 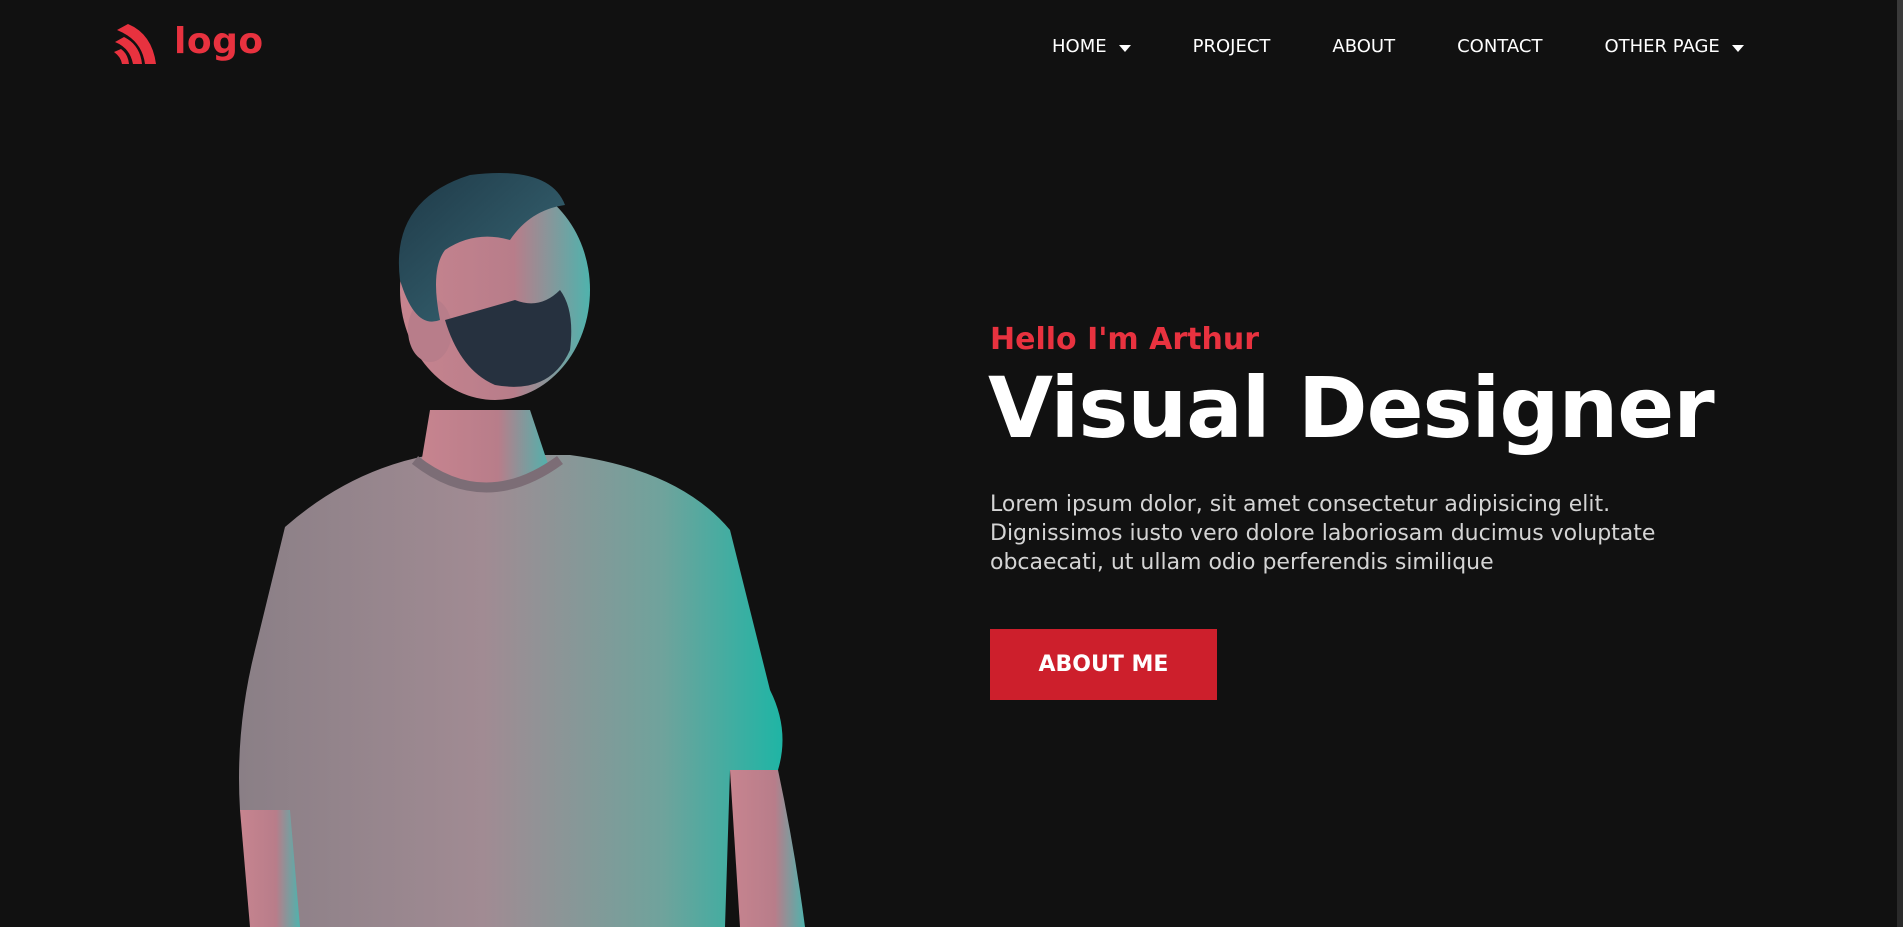 I want to click on nav-home: HOME, so click(x=1091, y=46).